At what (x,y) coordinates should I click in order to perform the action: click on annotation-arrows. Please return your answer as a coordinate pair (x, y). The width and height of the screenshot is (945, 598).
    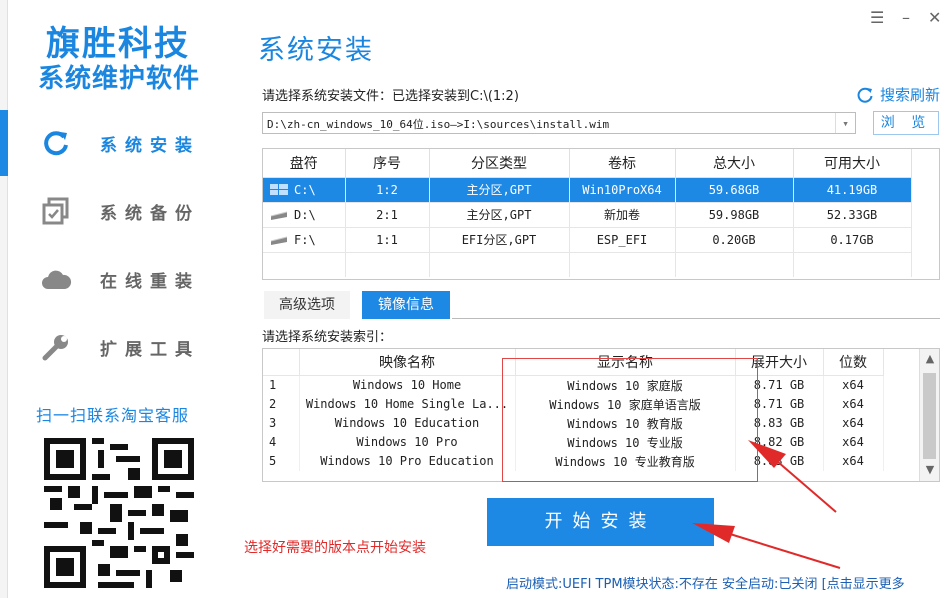
    Looking at the image, I should click on (766, 504).